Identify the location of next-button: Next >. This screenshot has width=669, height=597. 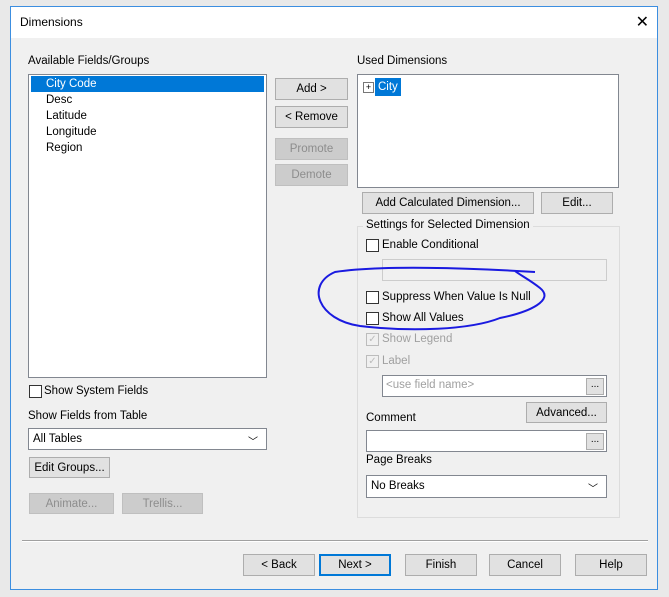
(355, 565).